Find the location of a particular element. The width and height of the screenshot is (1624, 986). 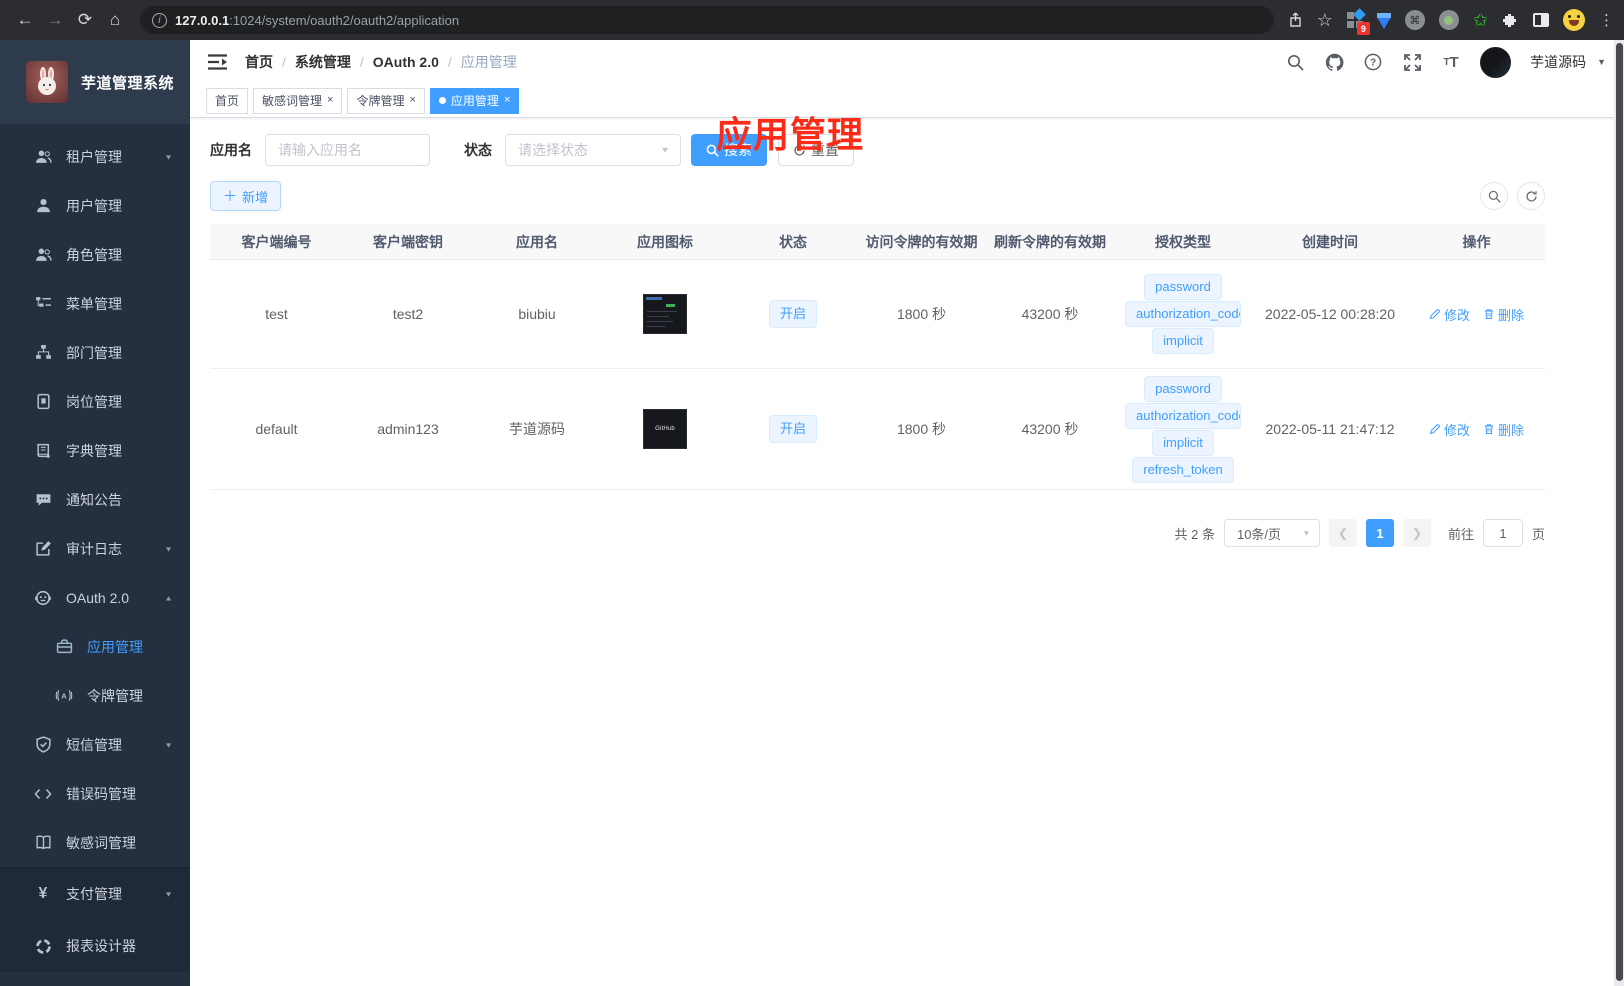

search-button: 搜索 is located at coordinates (729, 150).